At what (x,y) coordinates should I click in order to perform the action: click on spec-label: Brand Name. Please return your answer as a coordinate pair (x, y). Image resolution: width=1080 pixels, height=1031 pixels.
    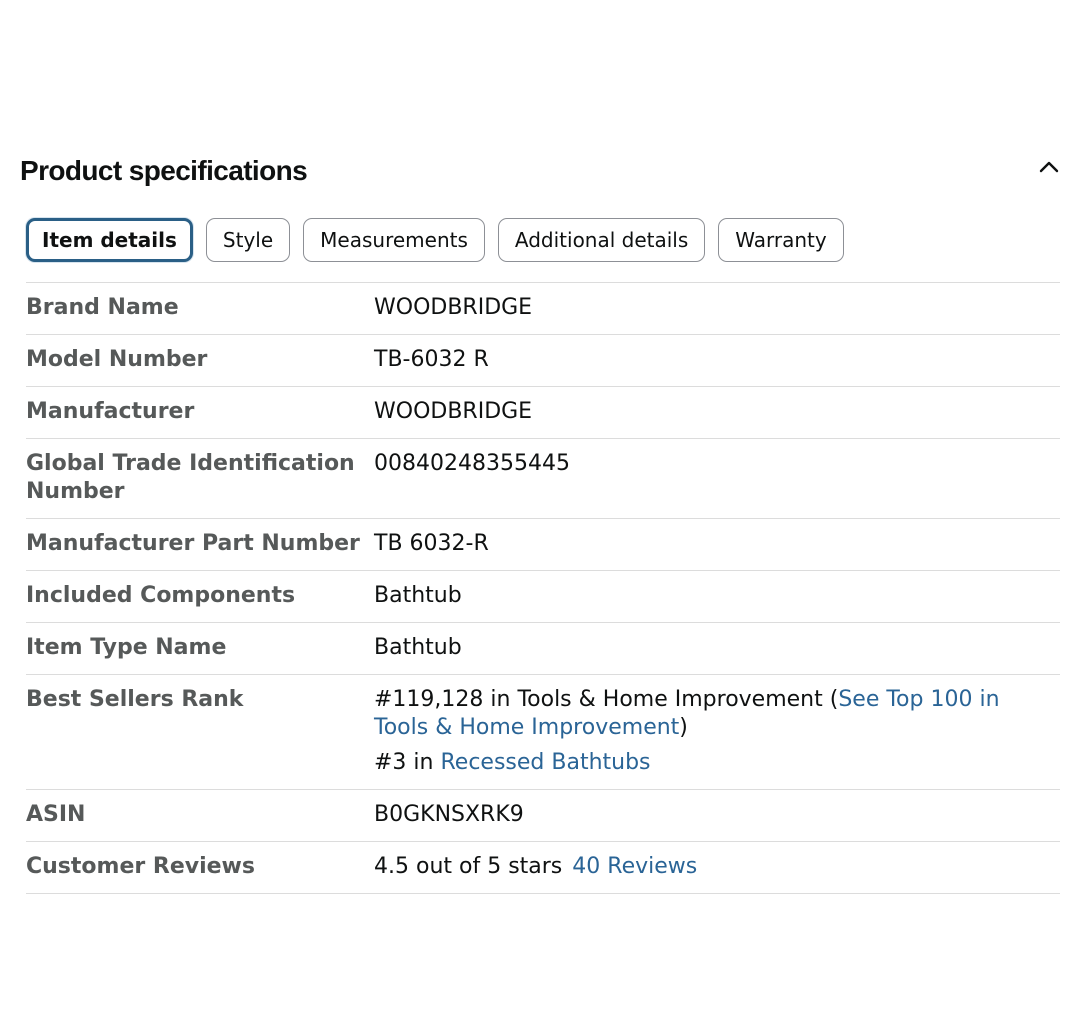
    Looking at the image, I should click on (102, 307).